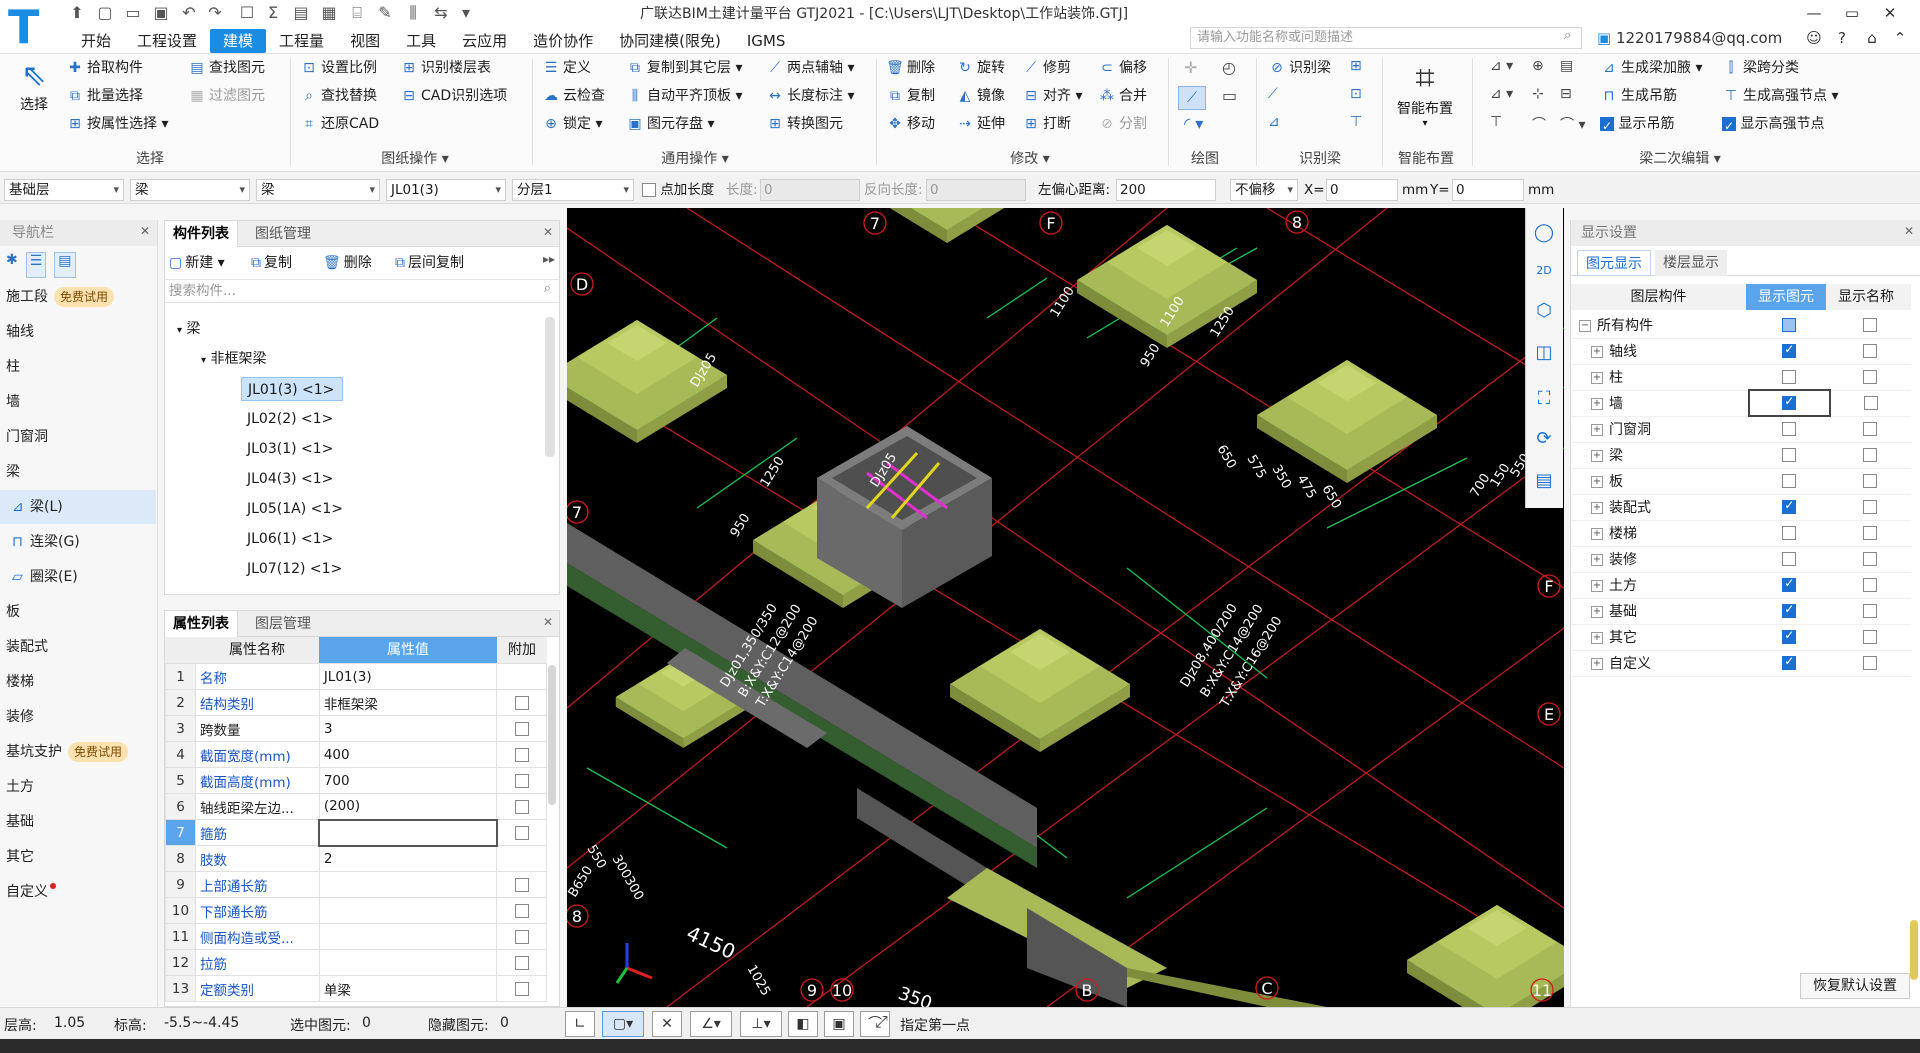 The width and height of the screenshot is (1920, 1053). What do you see at coordinates (1741, 351) in the screenshot?
I see `display-row: + 轴线` at bounding box center [1741, 351].